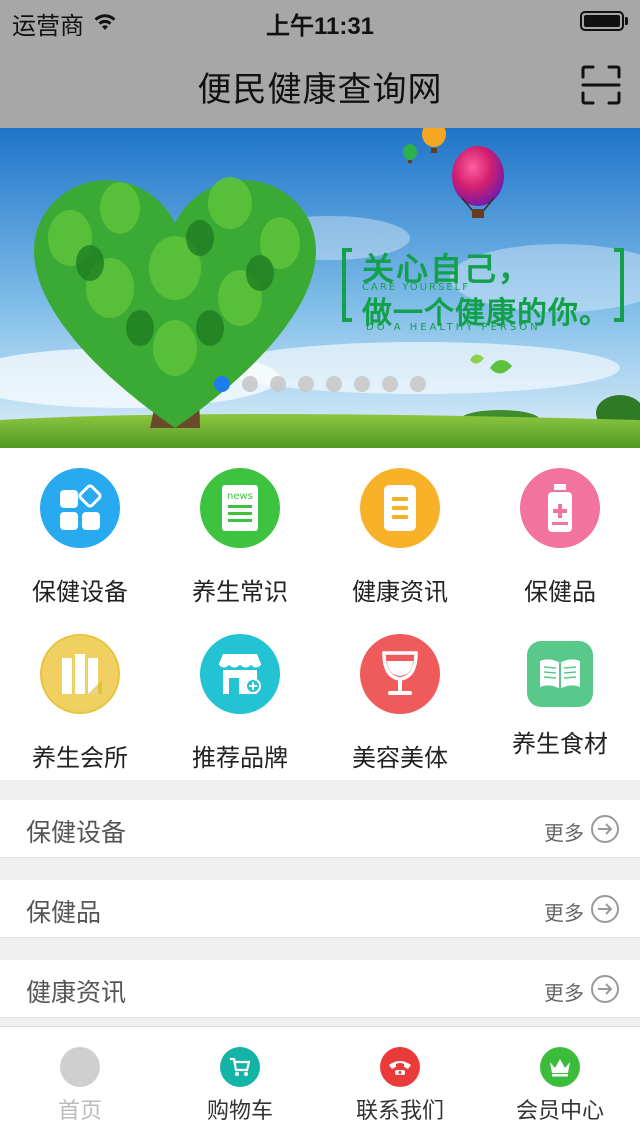  What do you see at coordinates (399, 1111) in the screenshot?
I see `tab-label: 联系我们` at bounding box center [399, 1111].